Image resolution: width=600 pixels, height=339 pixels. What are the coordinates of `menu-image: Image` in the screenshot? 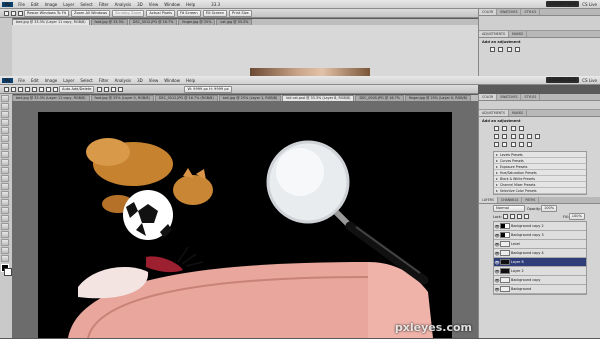 It's located at (51, 4).